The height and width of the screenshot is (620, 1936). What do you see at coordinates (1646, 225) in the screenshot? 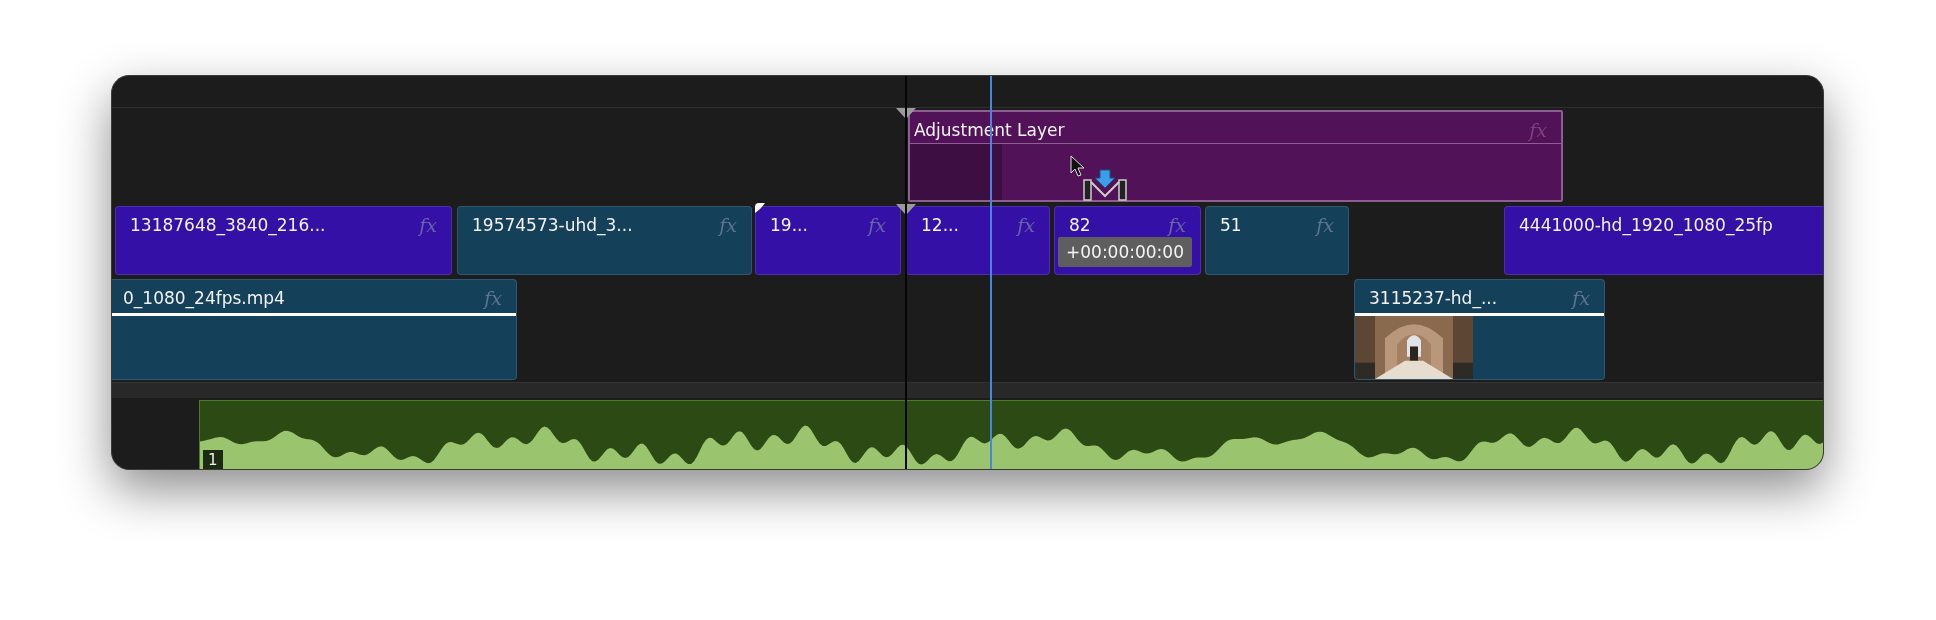
I see `clip-title: 4441000-hd_1920_1080_25fp` at bounding box center [1646, 225].